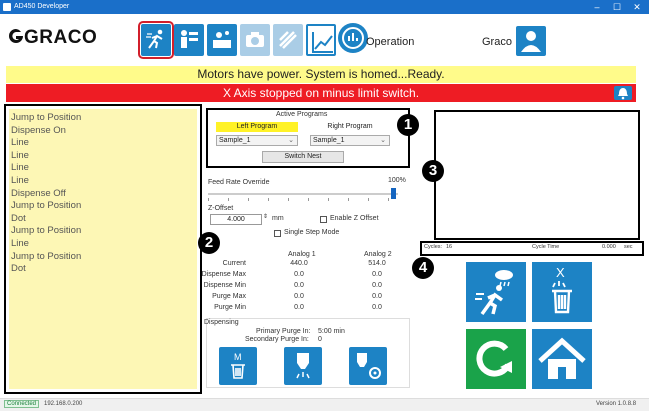 Image resolution: width=649 pixels, height=411 pixels. I want to click on z-offset-input: 4.000, so click(236, 219).